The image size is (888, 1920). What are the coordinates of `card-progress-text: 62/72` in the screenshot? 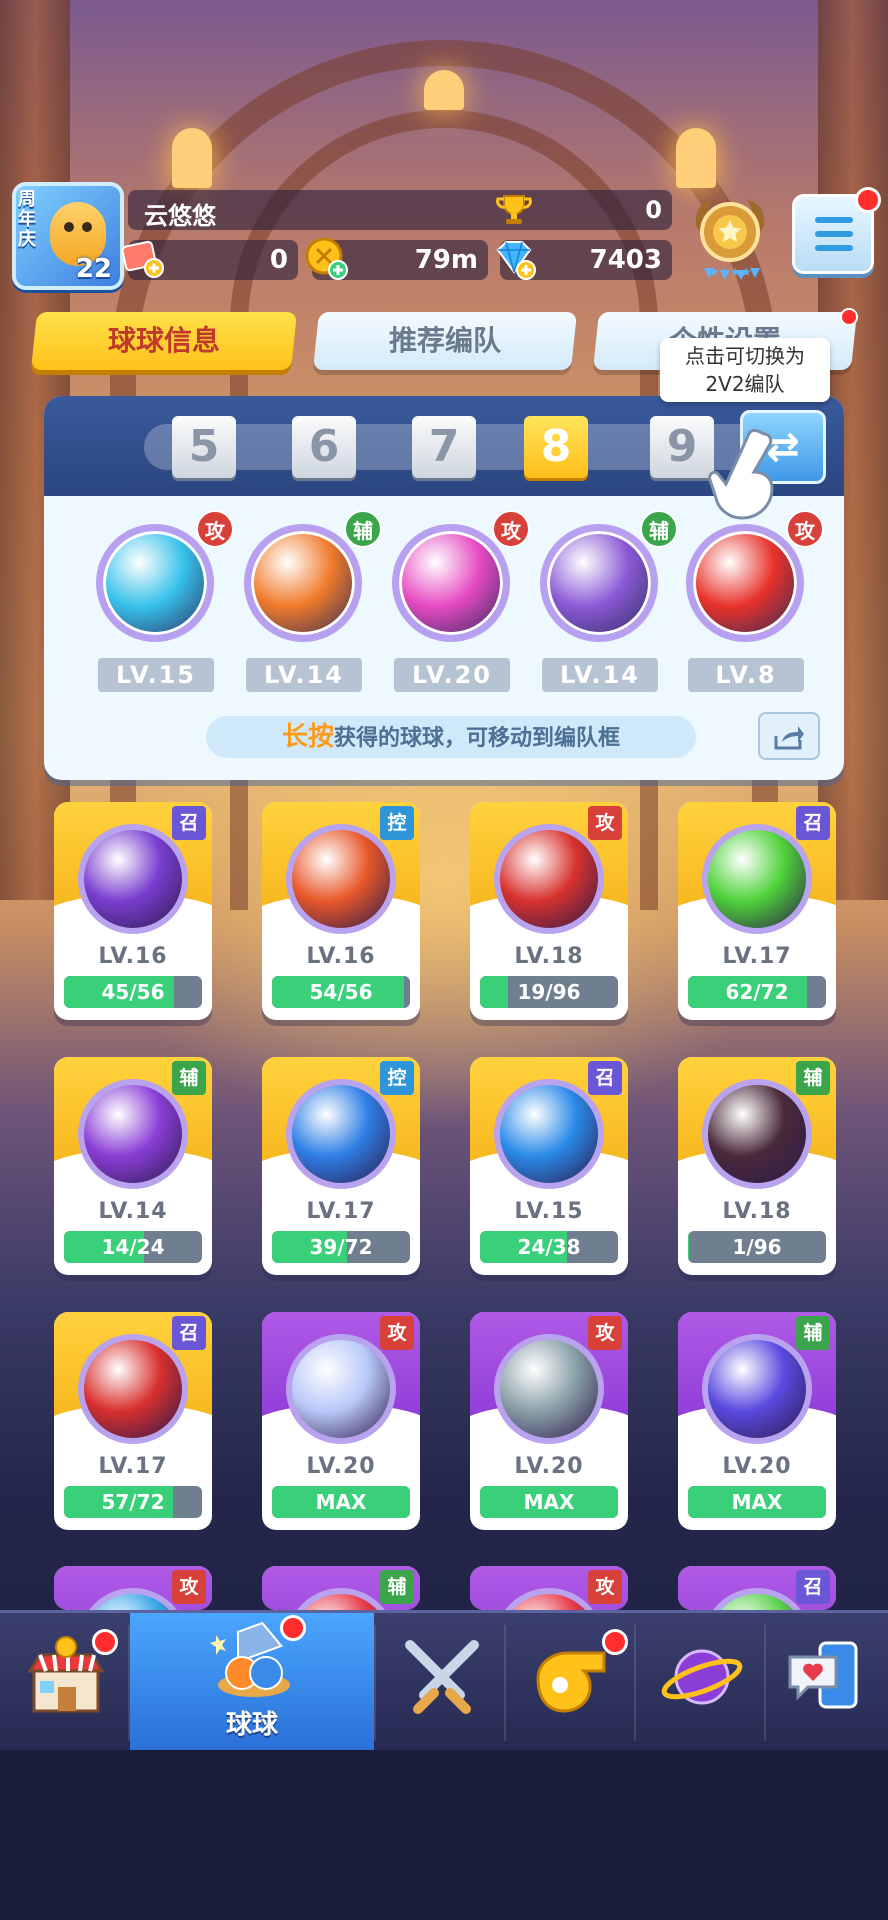 It's located at (757, 992).